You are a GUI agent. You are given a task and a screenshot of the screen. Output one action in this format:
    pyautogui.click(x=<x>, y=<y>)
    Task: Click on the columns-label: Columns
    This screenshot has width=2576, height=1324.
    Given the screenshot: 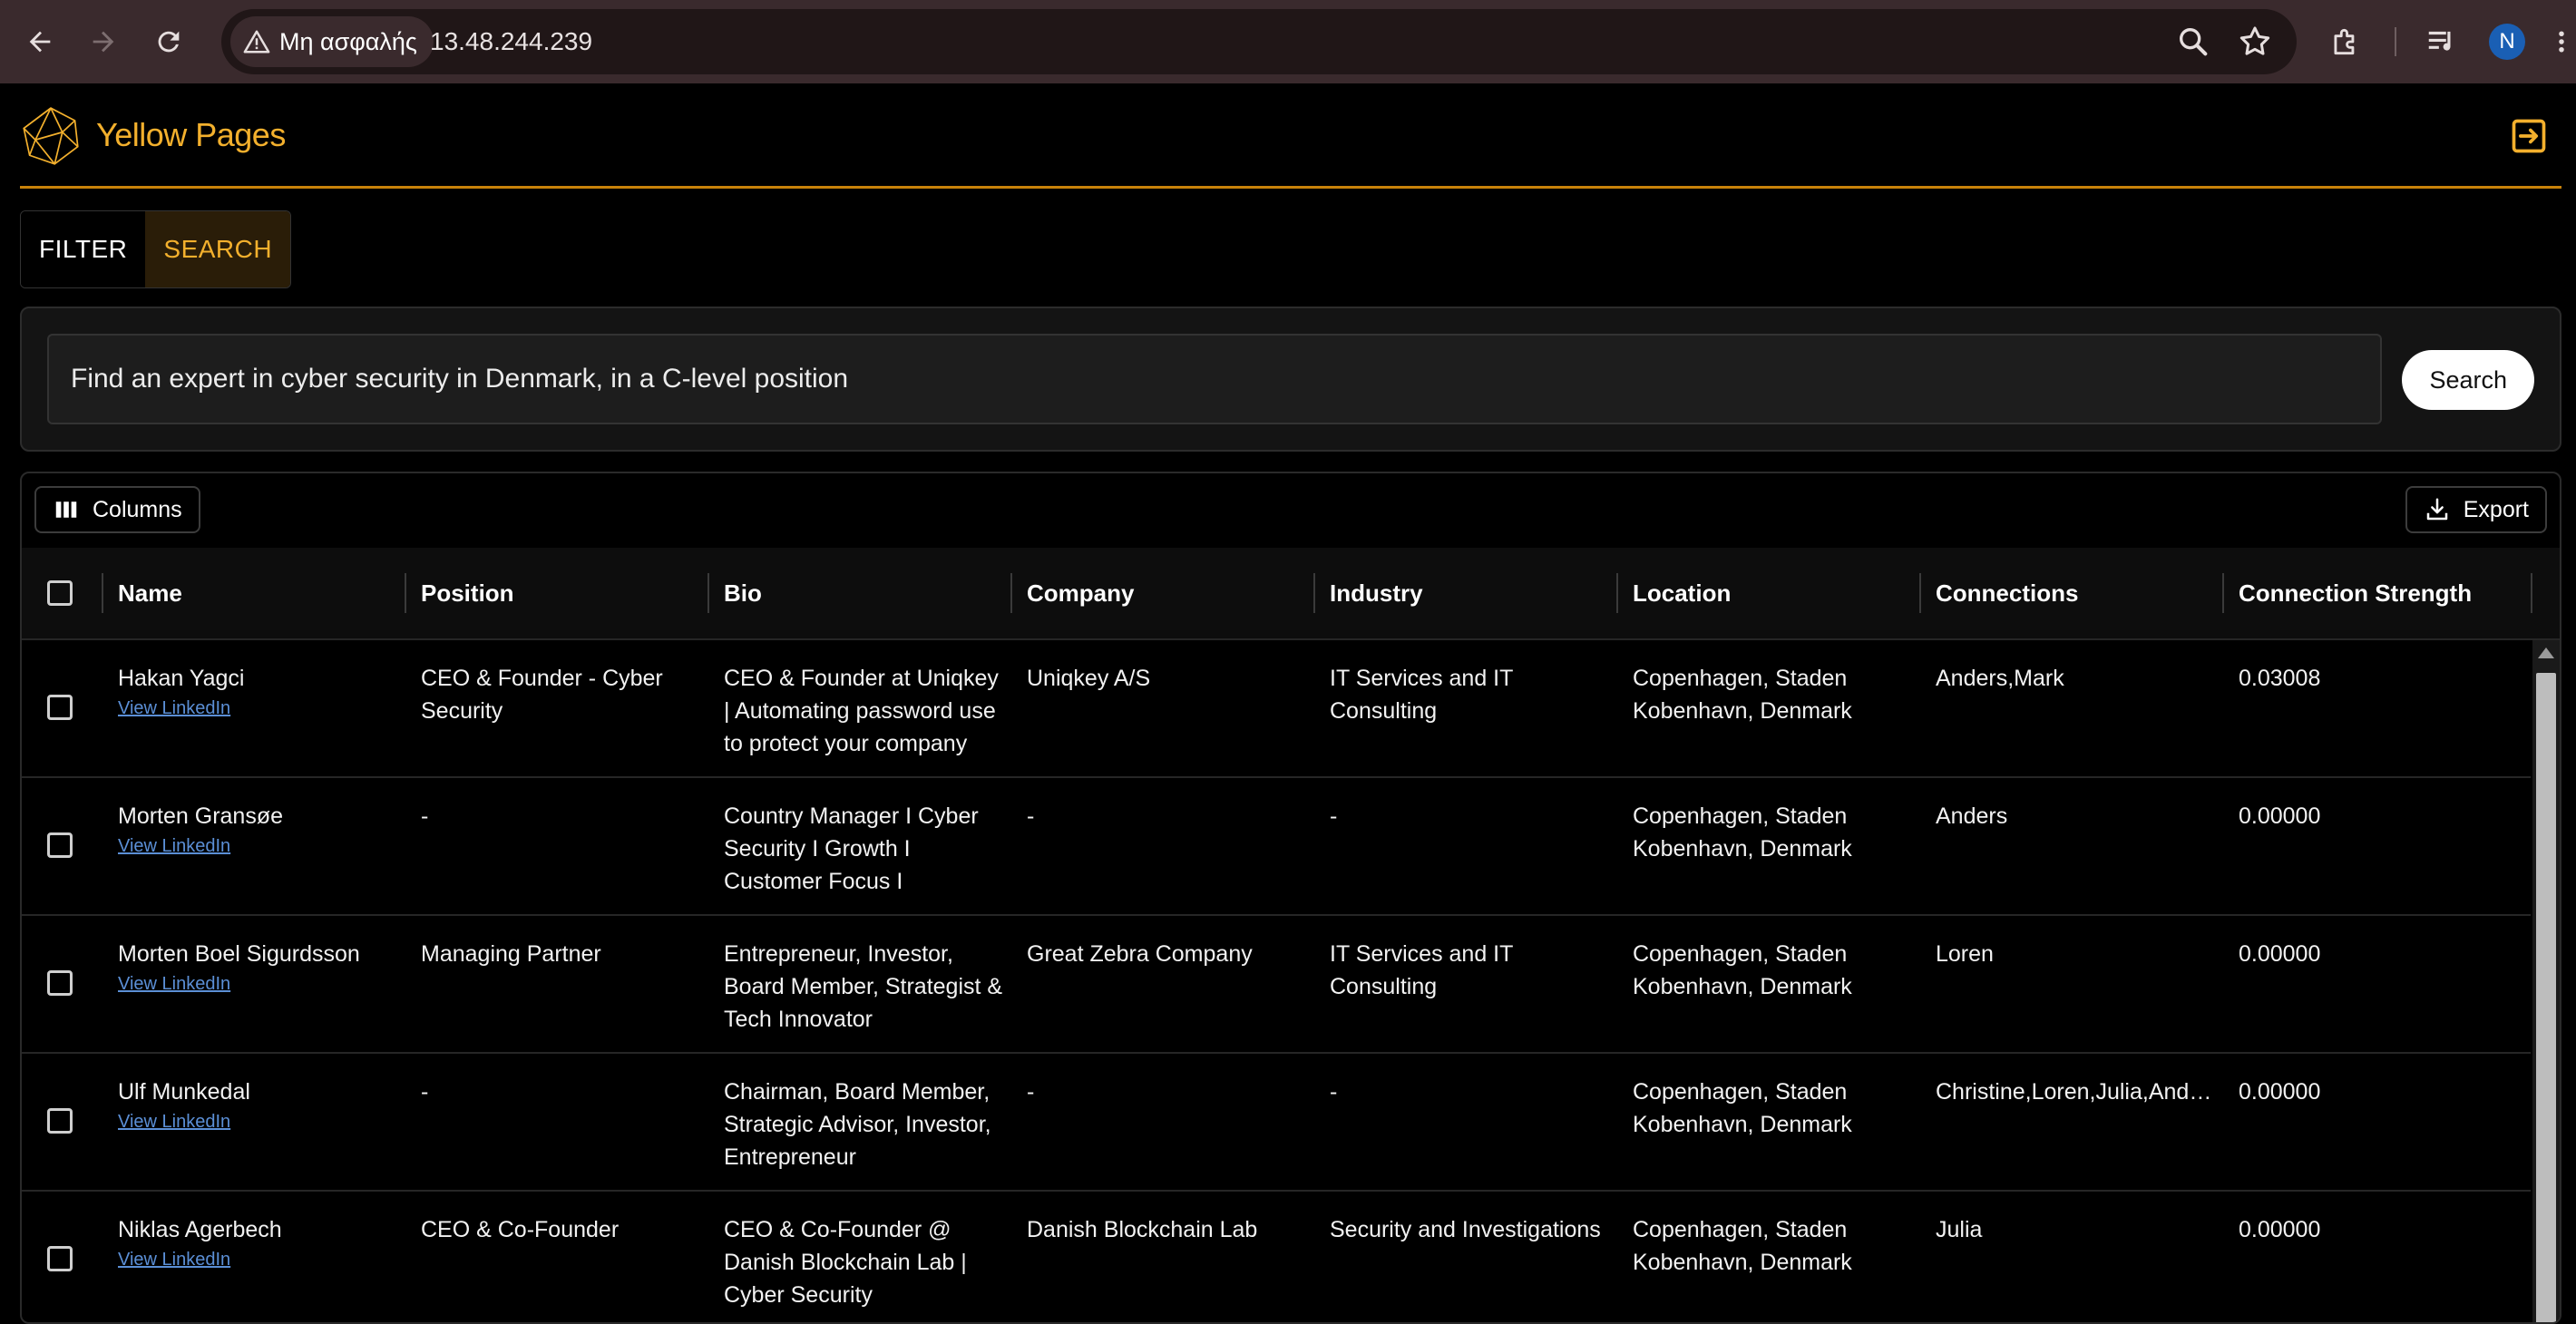 What is the action you would take?
    pyautogui.click(x=137, y=509)
    